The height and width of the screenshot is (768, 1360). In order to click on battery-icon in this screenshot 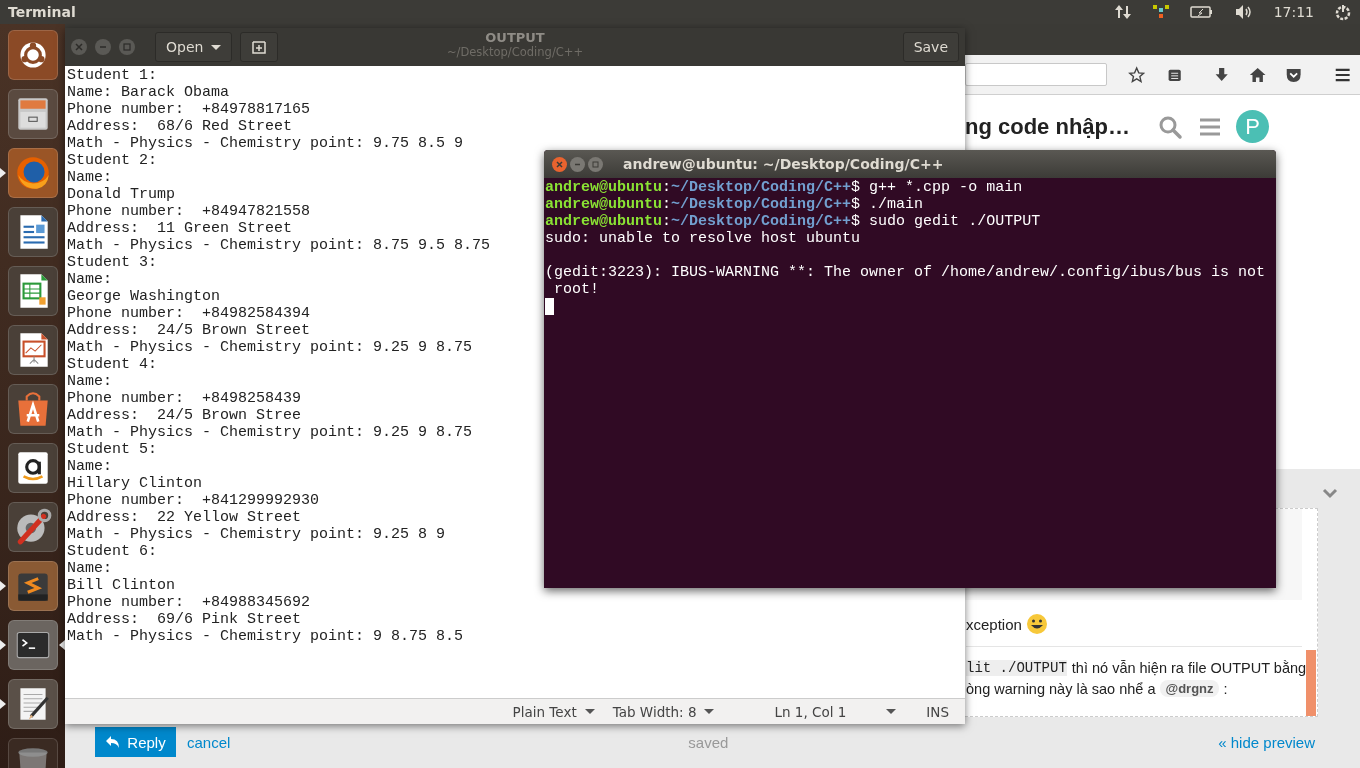, I will do `click(1201, 12)`.